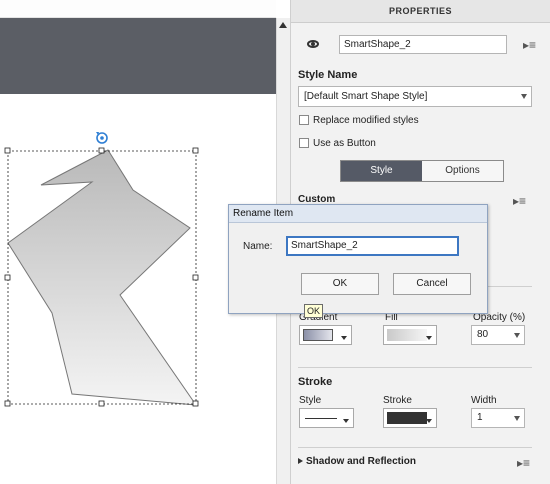  What do you see at coordinates (328, 75) in the screenshot?
I see `style-name-label: Style Name` at bounding box center [328, 75].